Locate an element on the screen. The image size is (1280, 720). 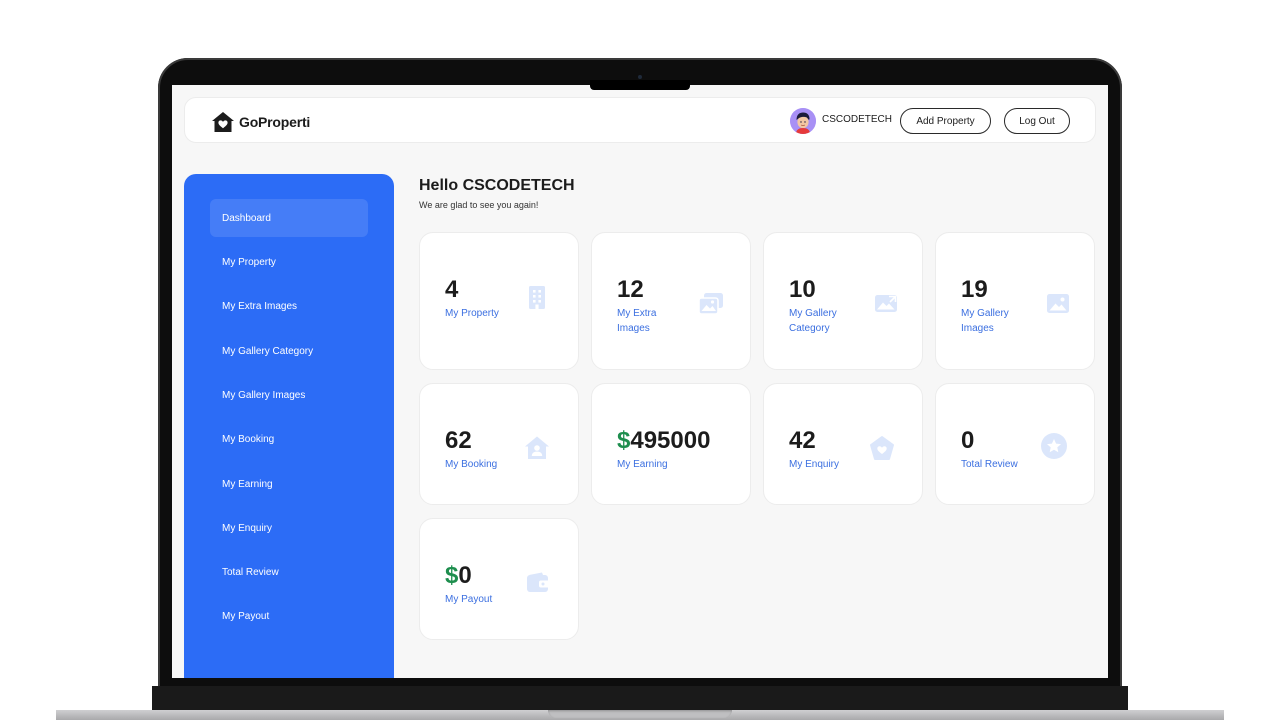
stat-value: 62 is located at coordinates (458, 440).